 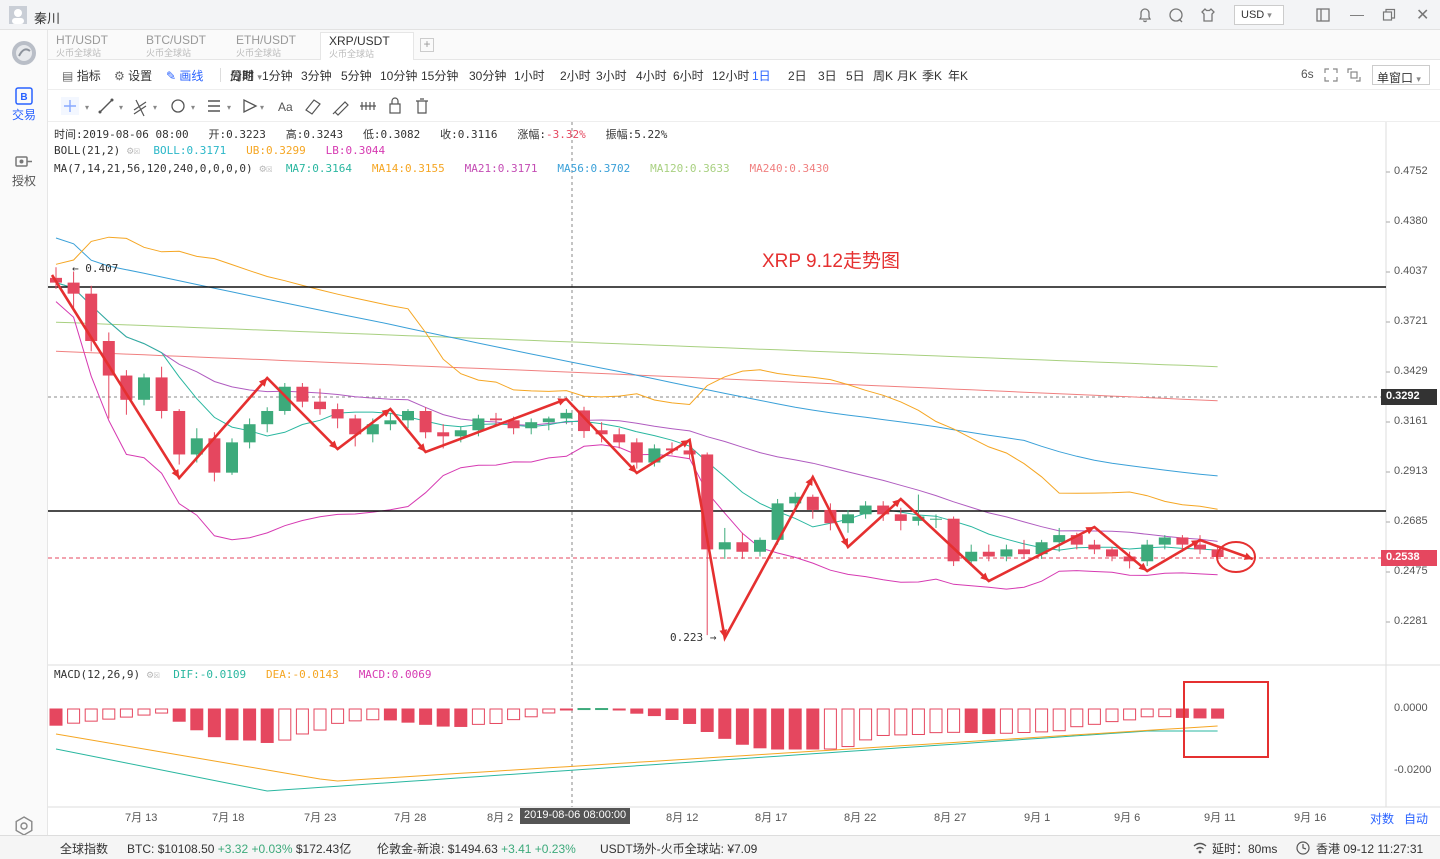 I want to click on pattern-tool-icon, so click(x=250, y=106).